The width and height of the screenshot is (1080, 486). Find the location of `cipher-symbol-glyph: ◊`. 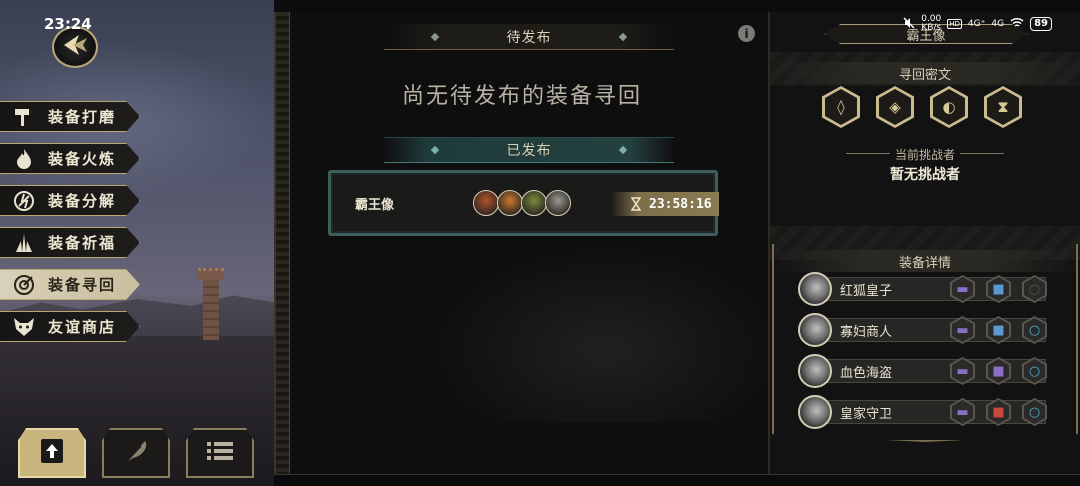

cipher-symbol-glyph: ◊ is located at coordinates (841, 107).